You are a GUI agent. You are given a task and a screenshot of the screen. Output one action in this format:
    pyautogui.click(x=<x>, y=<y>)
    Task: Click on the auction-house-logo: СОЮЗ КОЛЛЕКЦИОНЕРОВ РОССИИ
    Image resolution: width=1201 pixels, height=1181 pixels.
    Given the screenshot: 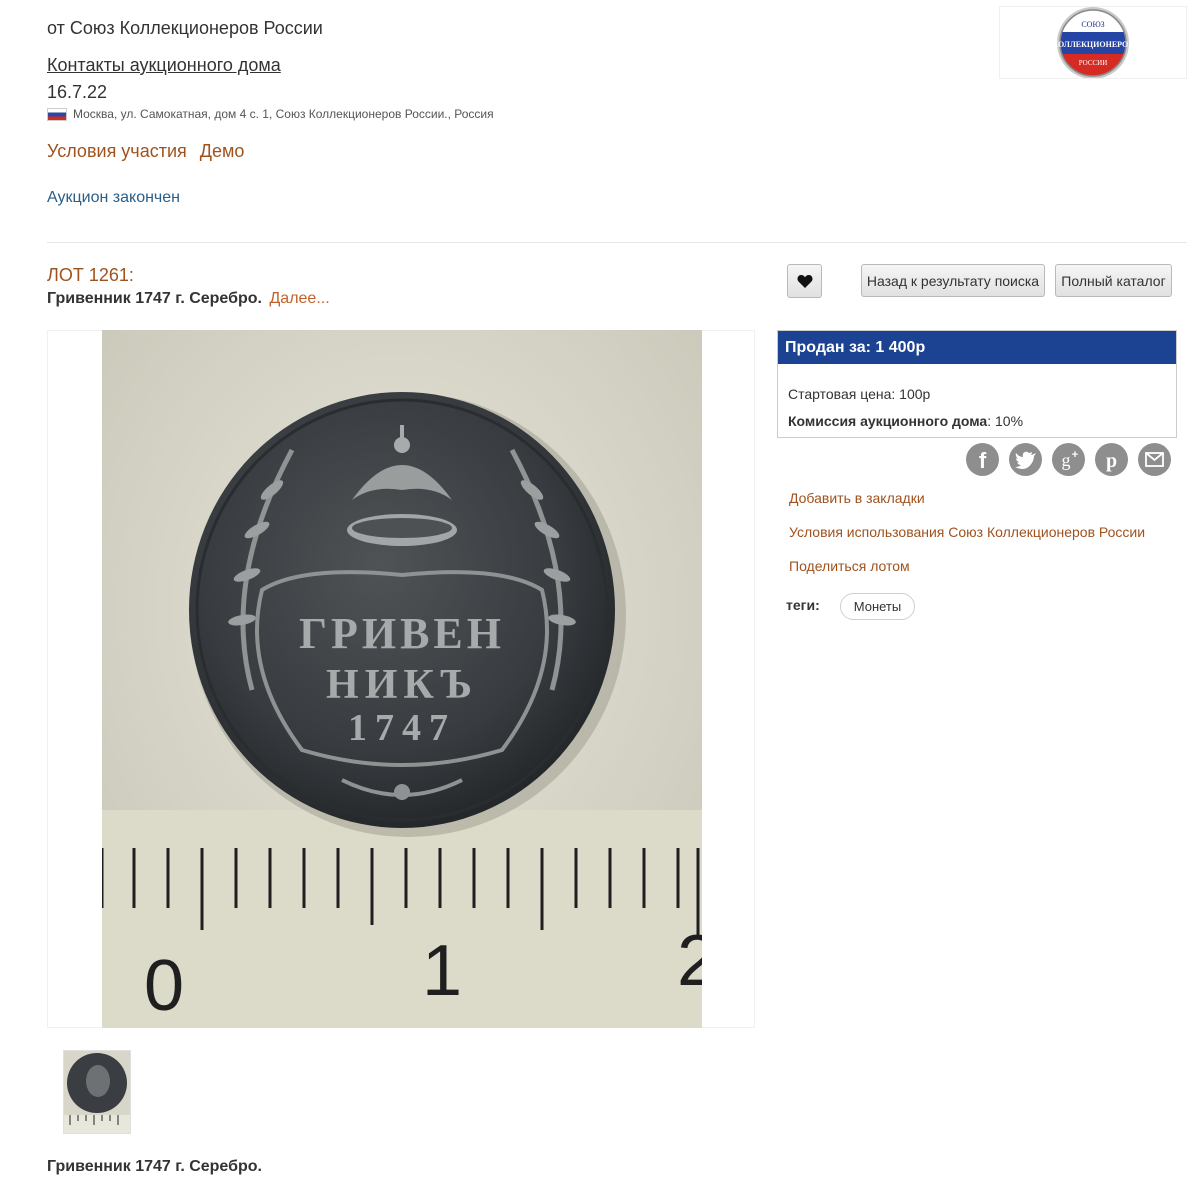 What is the action you would take?
    pyautogui.click(x=1093, y=42)
    